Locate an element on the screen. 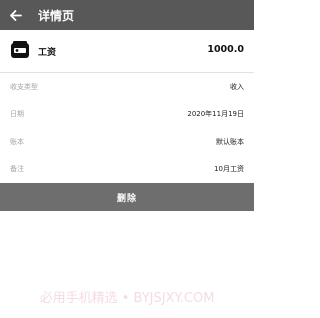 The height and width of the screenshot is (318, 320). detail-value: 2020年11月19日 is located at coordinates (215, 114).